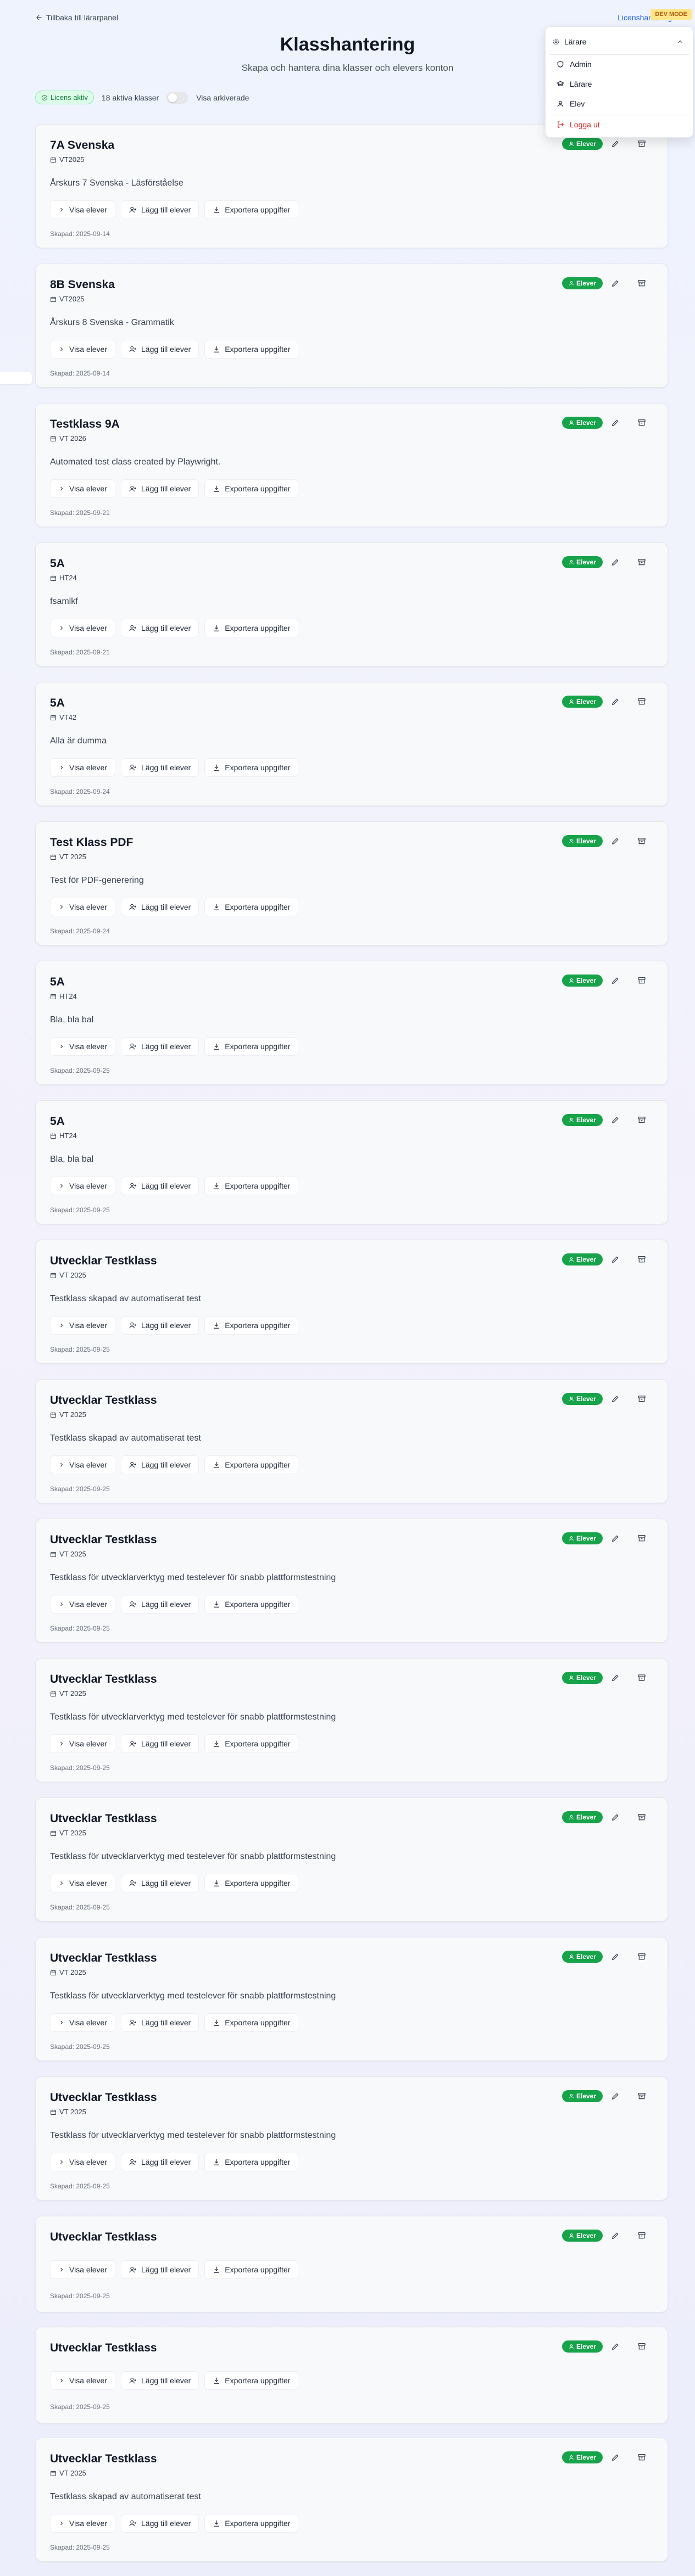 This screenshot has height=2576, width=695. I want to click on logout-button: Logga ut, so click(579, 125).